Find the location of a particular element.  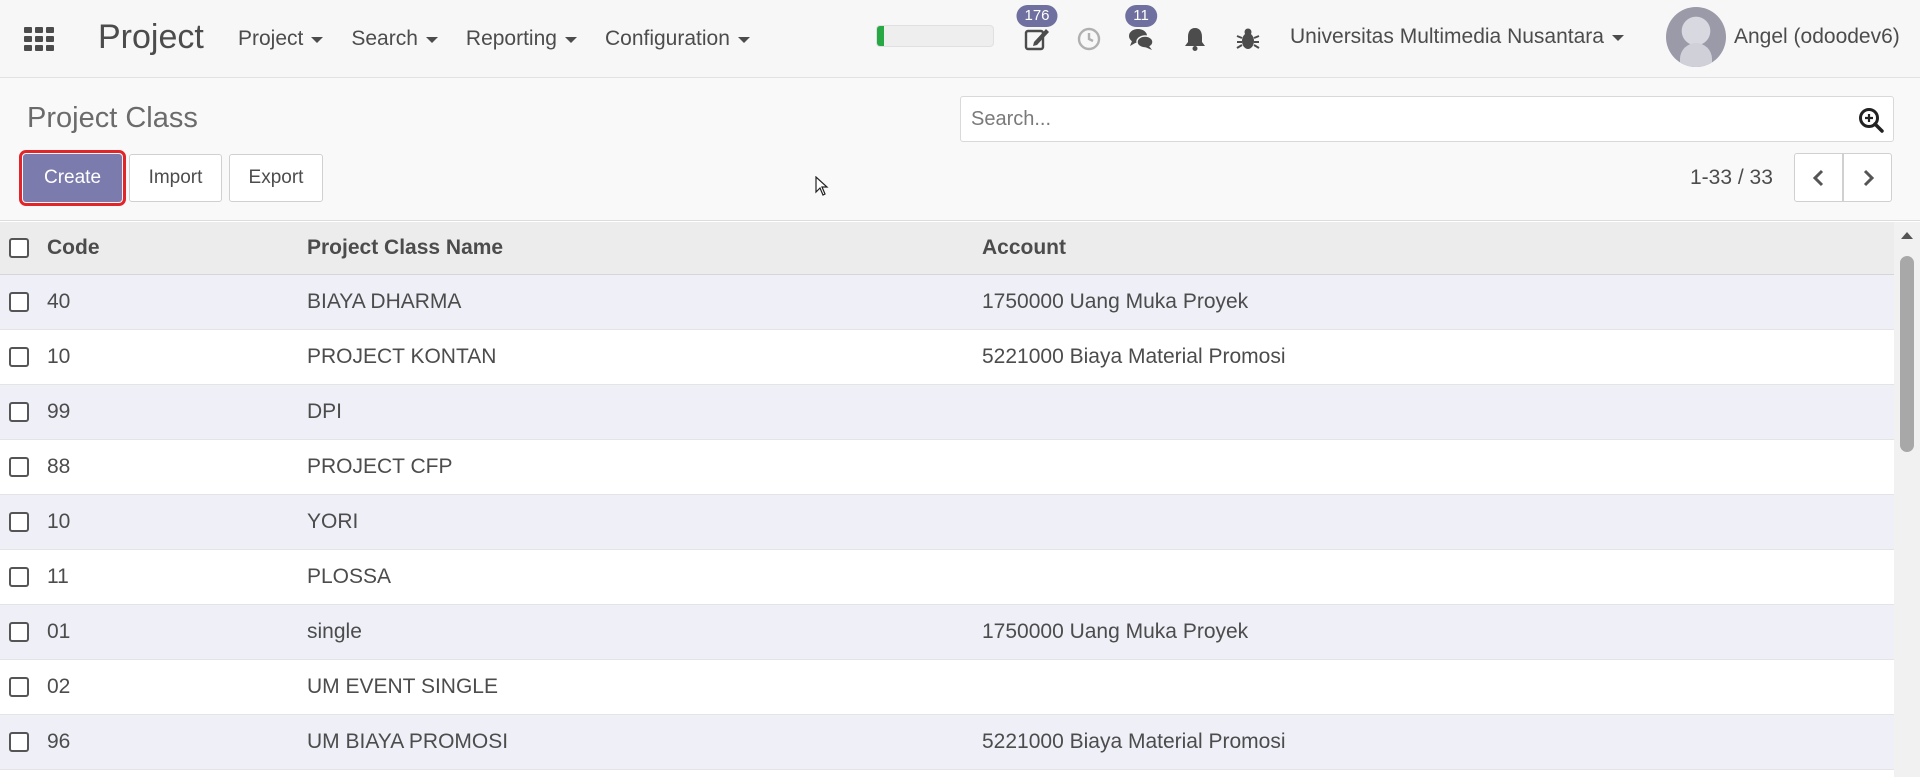

cell-name: PROJECT KONTAN is located at coordinates (402, 356).